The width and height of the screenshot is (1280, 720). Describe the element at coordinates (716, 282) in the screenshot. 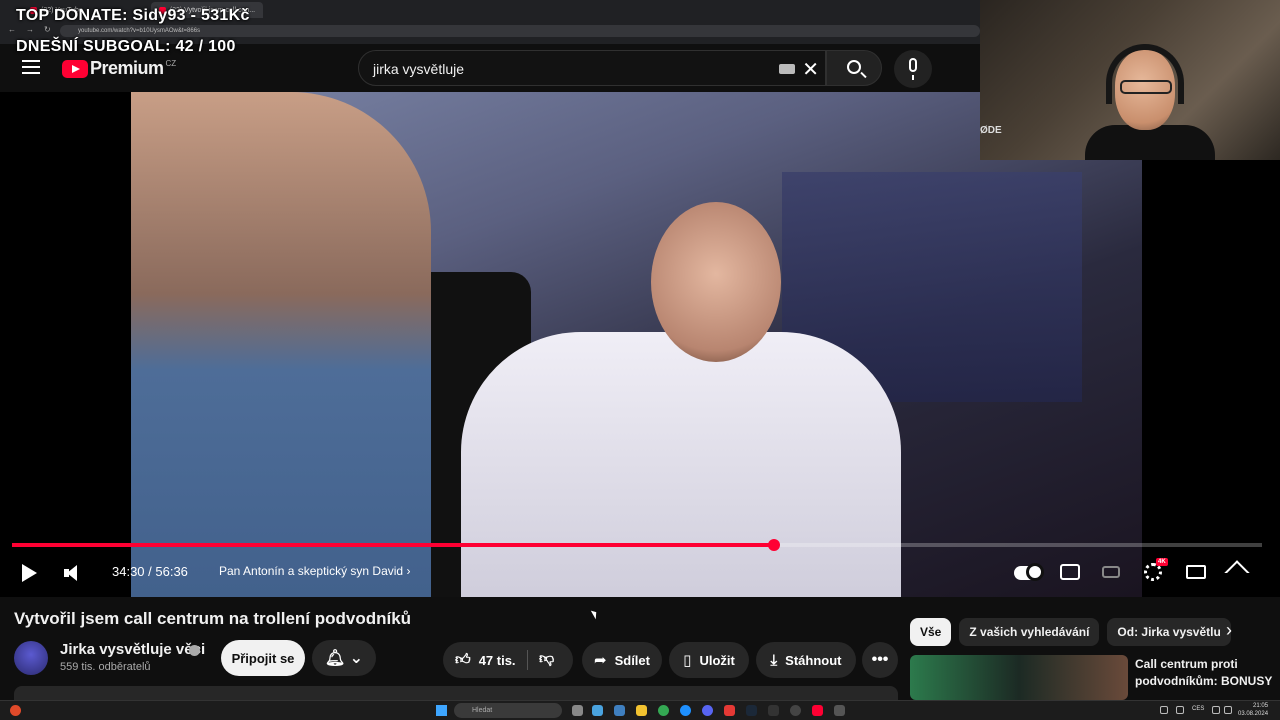

I see `video-person-center-head` at that location.